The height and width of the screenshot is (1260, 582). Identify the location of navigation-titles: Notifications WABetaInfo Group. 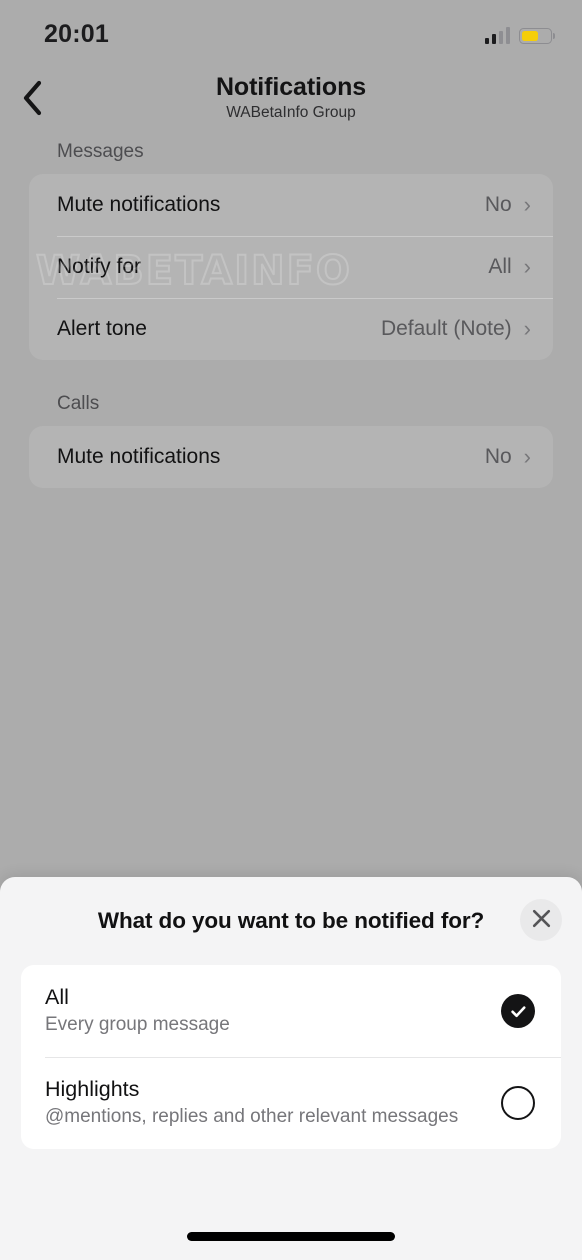
(291, 97).